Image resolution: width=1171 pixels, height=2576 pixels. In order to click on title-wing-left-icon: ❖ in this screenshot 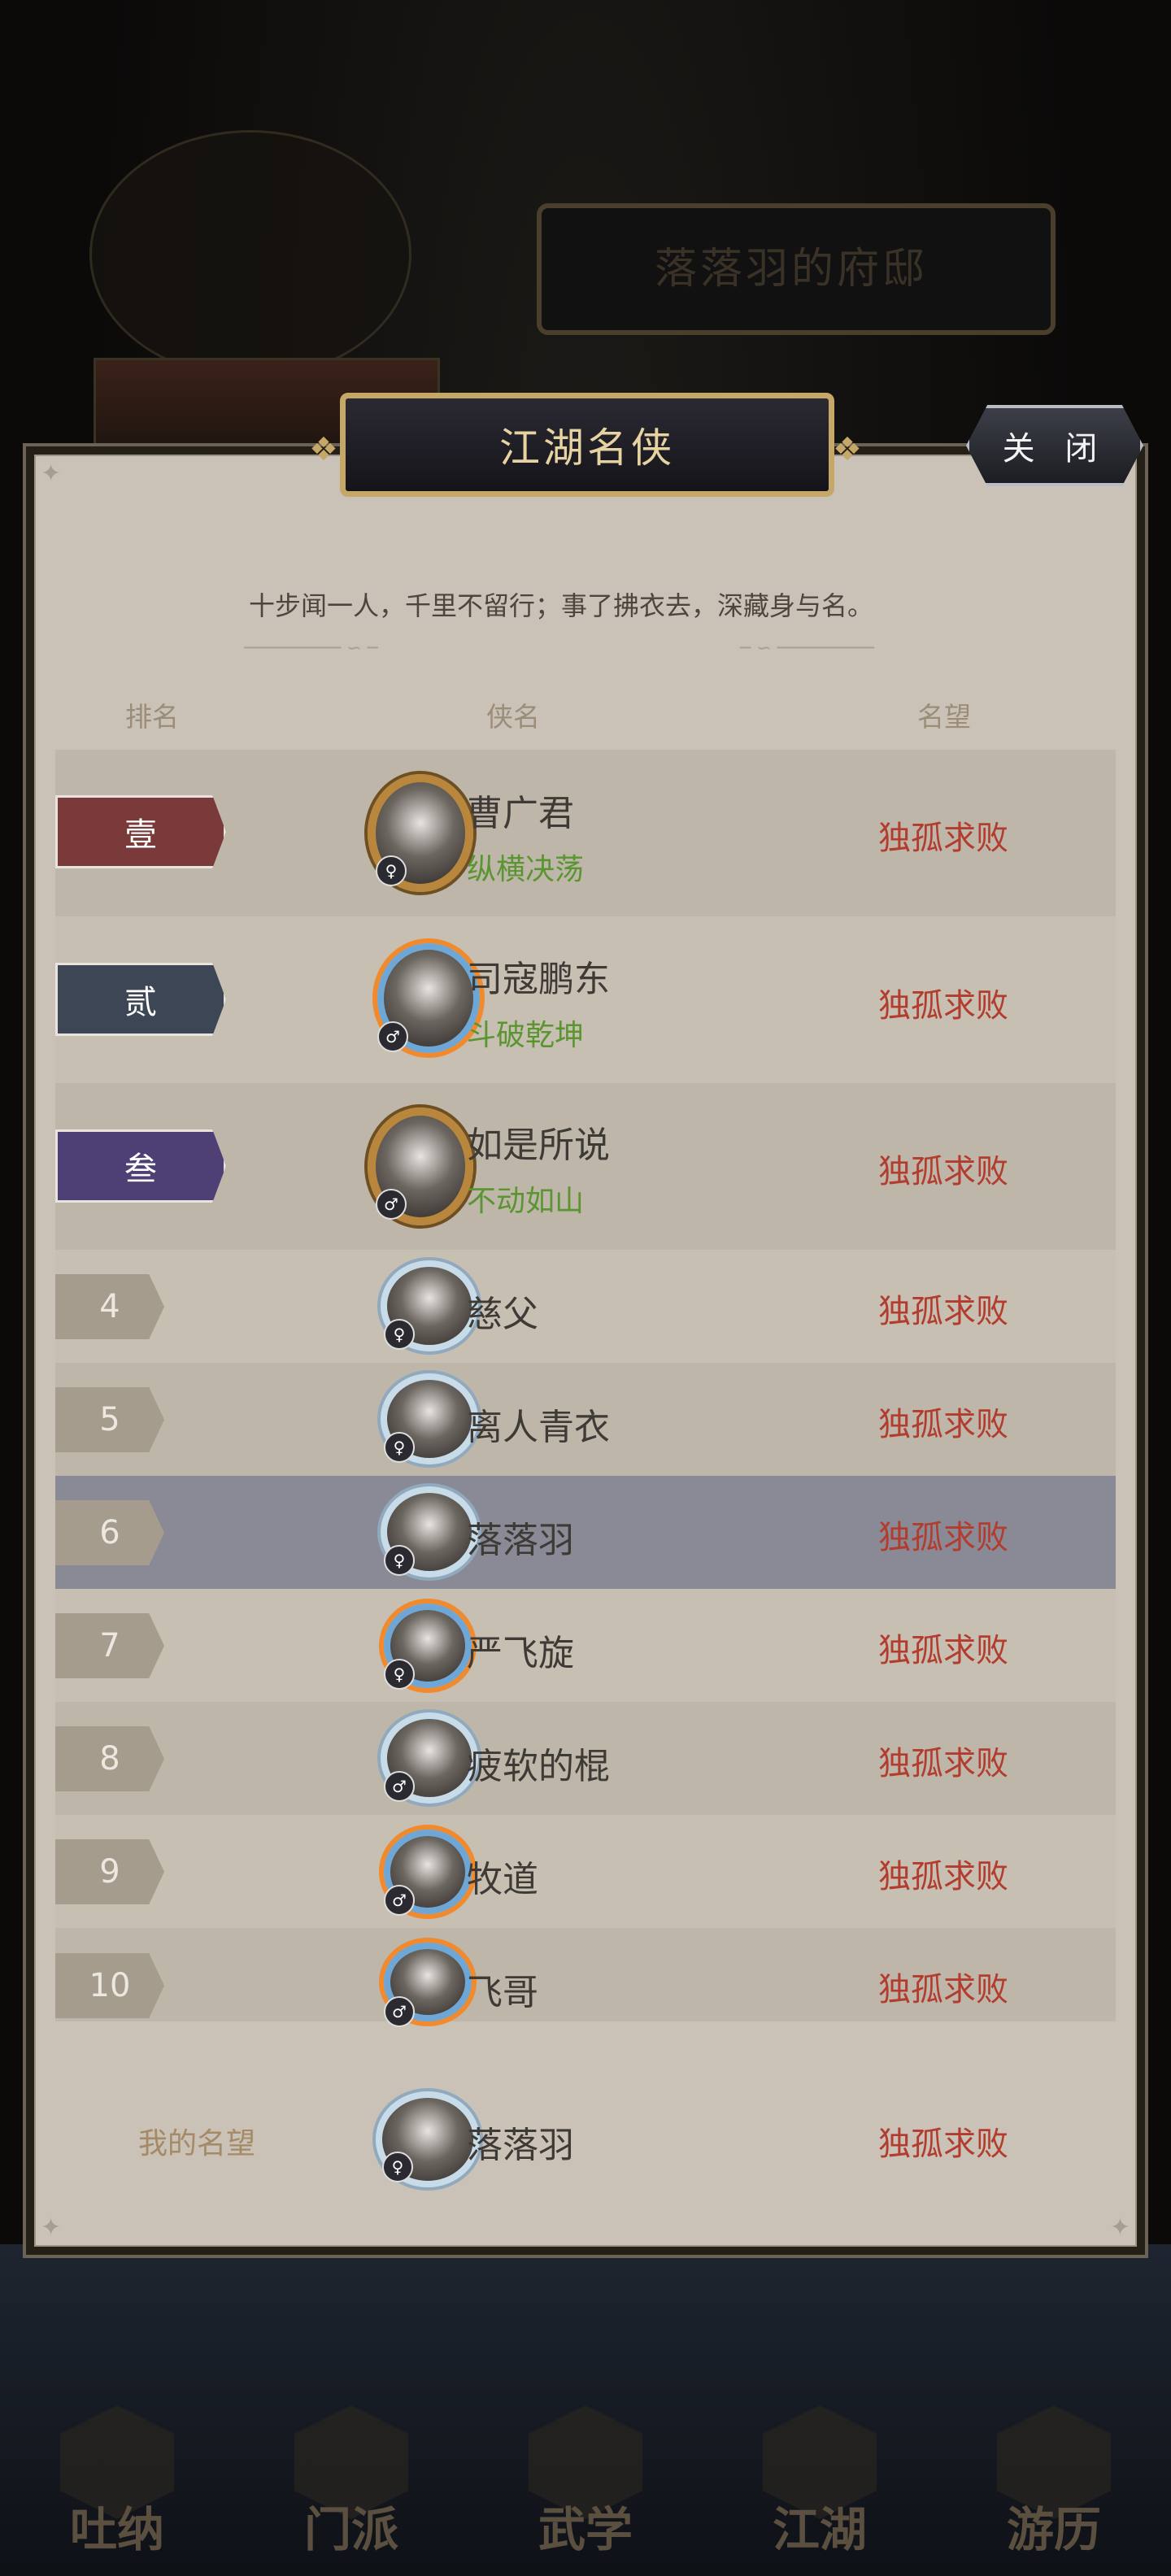, I will do `click(323, 450)`.